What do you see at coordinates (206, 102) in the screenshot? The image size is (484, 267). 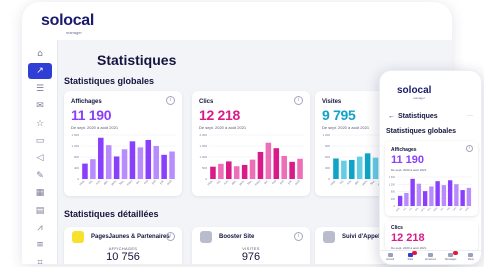 I see `stat-card-label: Clics` at bounding box center [206, 102].